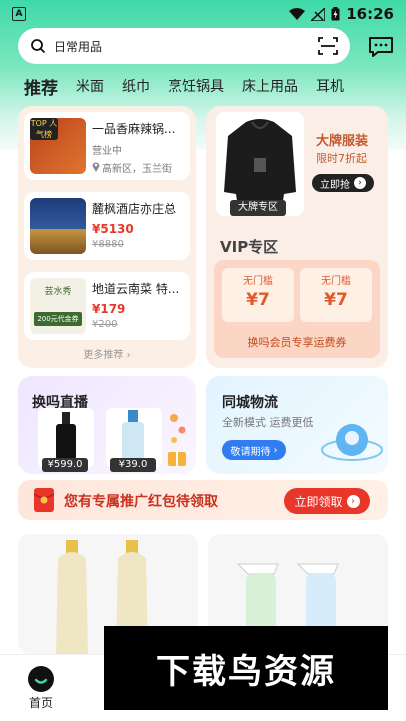 This screenshot has height=721, width=406. I want to click on location-pin-icon, so click(96, 167).